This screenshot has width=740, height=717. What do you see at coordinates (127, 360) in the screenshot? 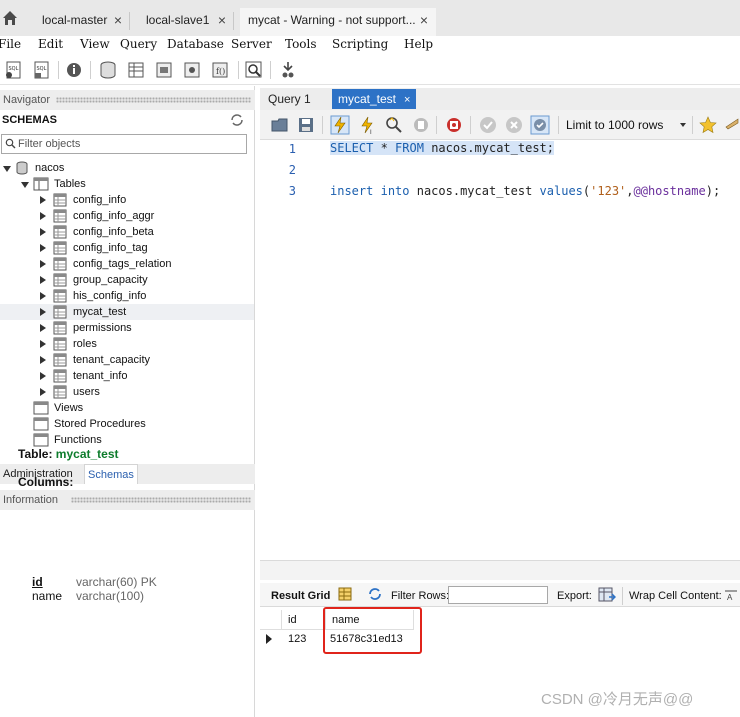
I see `table-node: tenant_capacity` at bounding box center [127, 360].